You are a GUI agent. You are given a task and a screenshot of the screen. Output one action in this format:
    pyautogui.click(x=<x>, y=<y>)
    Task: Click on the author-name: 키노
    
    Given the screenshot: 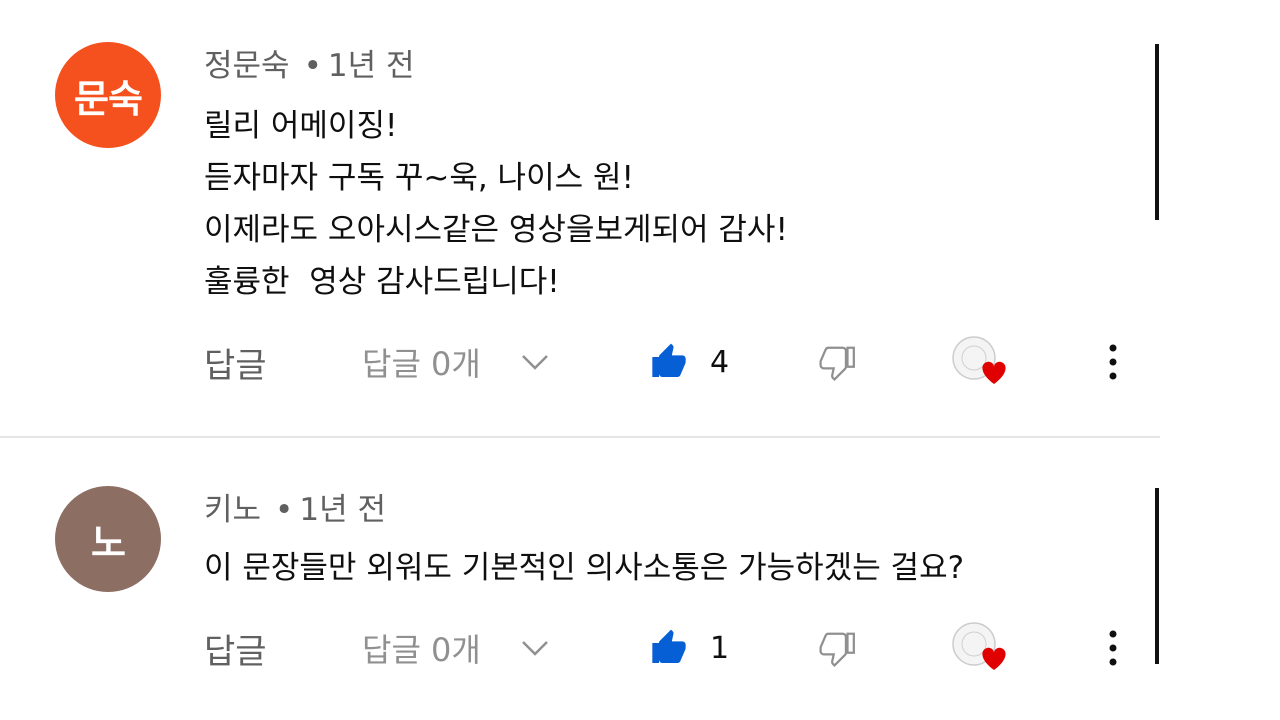 What is the action you would take?
    pyautogui.click(x=232, y=510)
    